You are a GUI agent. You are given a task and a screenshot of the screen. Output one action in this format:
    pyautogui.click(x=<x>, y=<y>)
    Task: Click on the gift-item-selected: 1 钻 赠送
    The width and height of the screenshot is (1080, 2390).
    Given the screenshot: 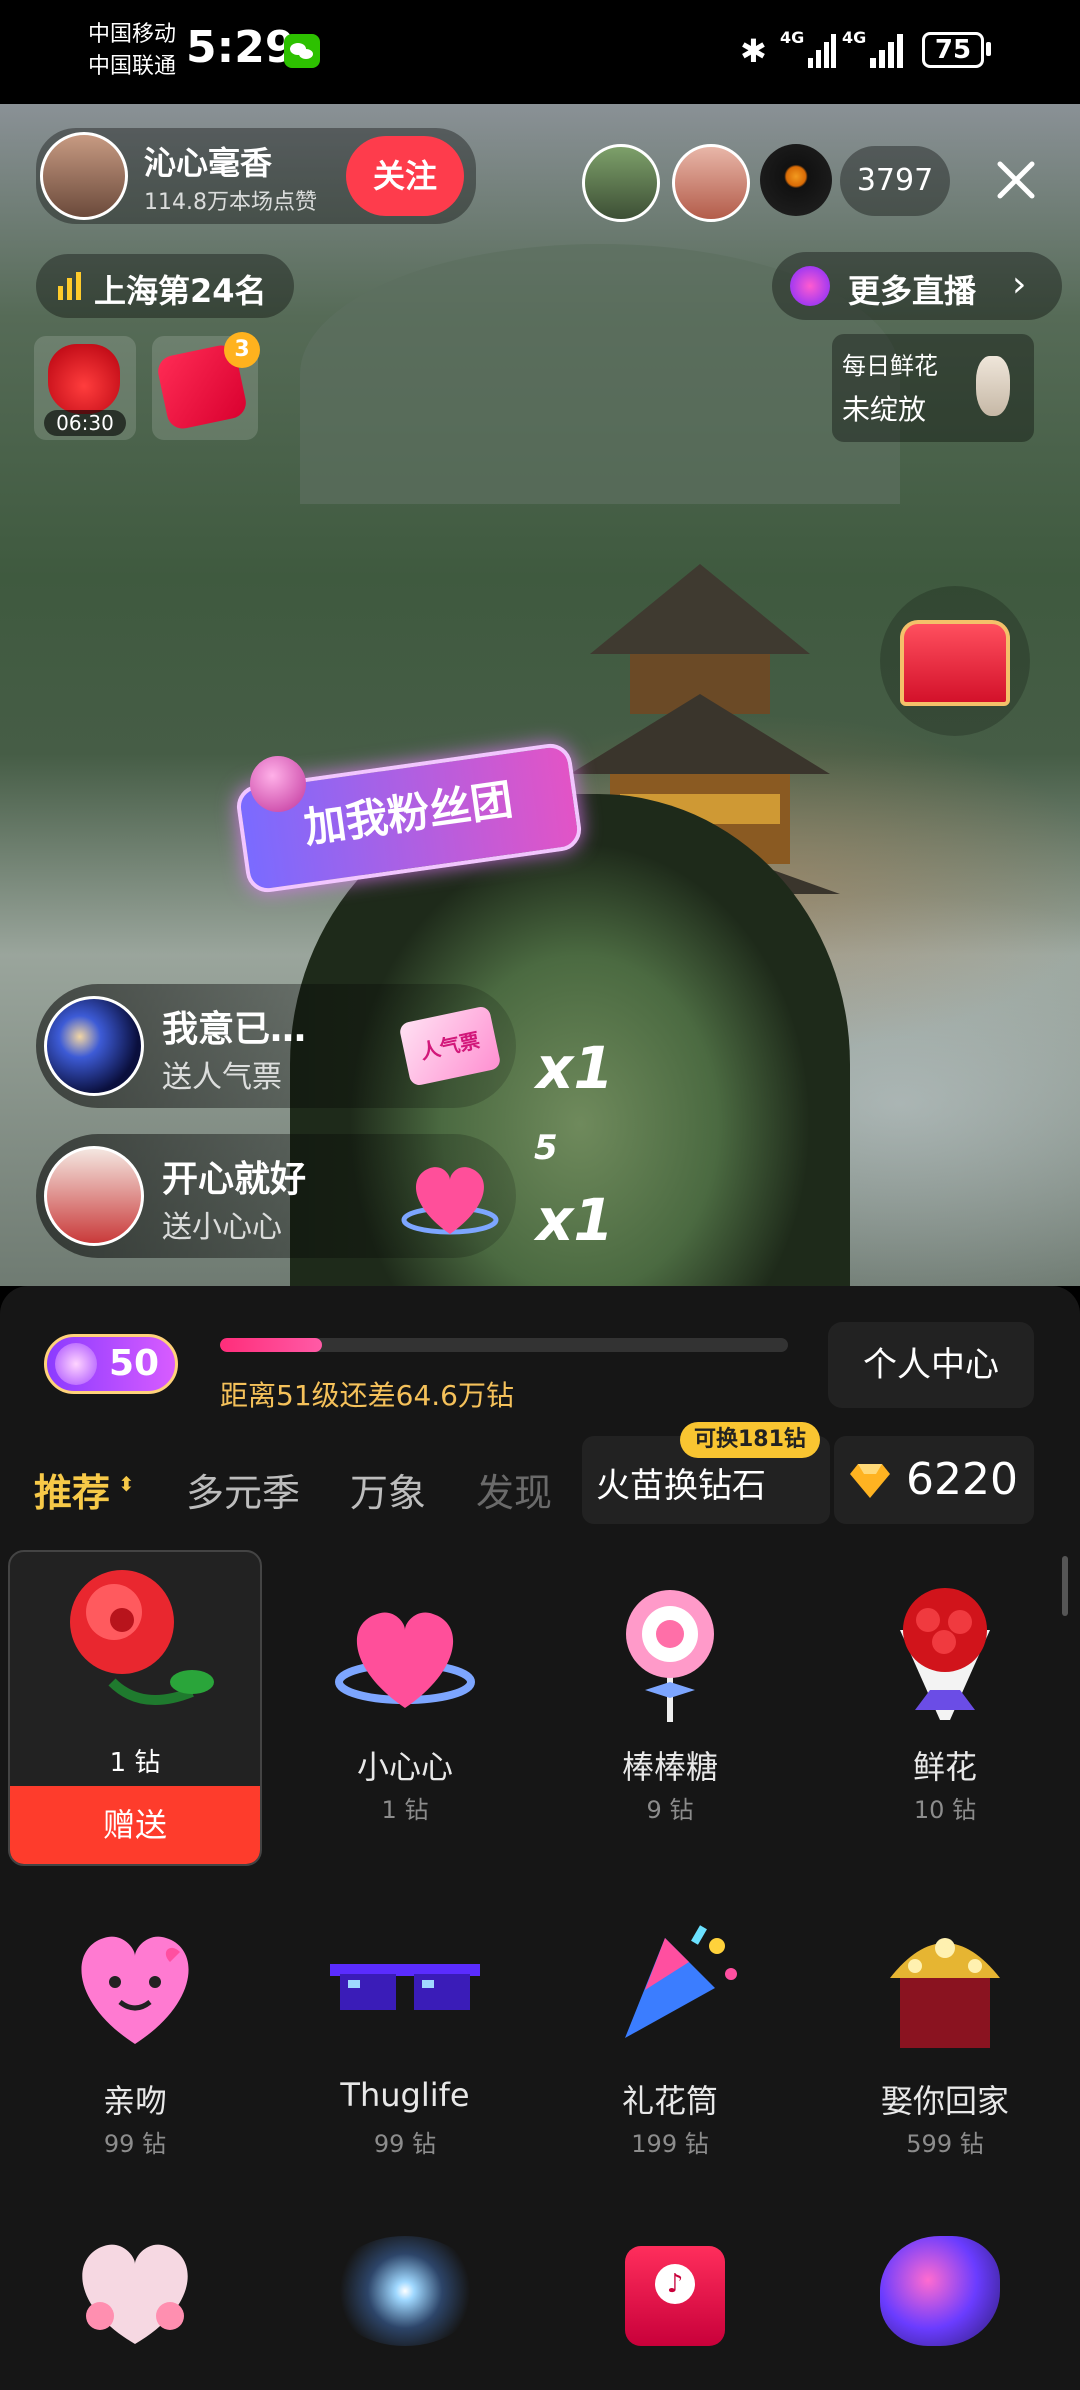 What is the action you would take?
    pyautogui.click(x=135, y=1708)
    